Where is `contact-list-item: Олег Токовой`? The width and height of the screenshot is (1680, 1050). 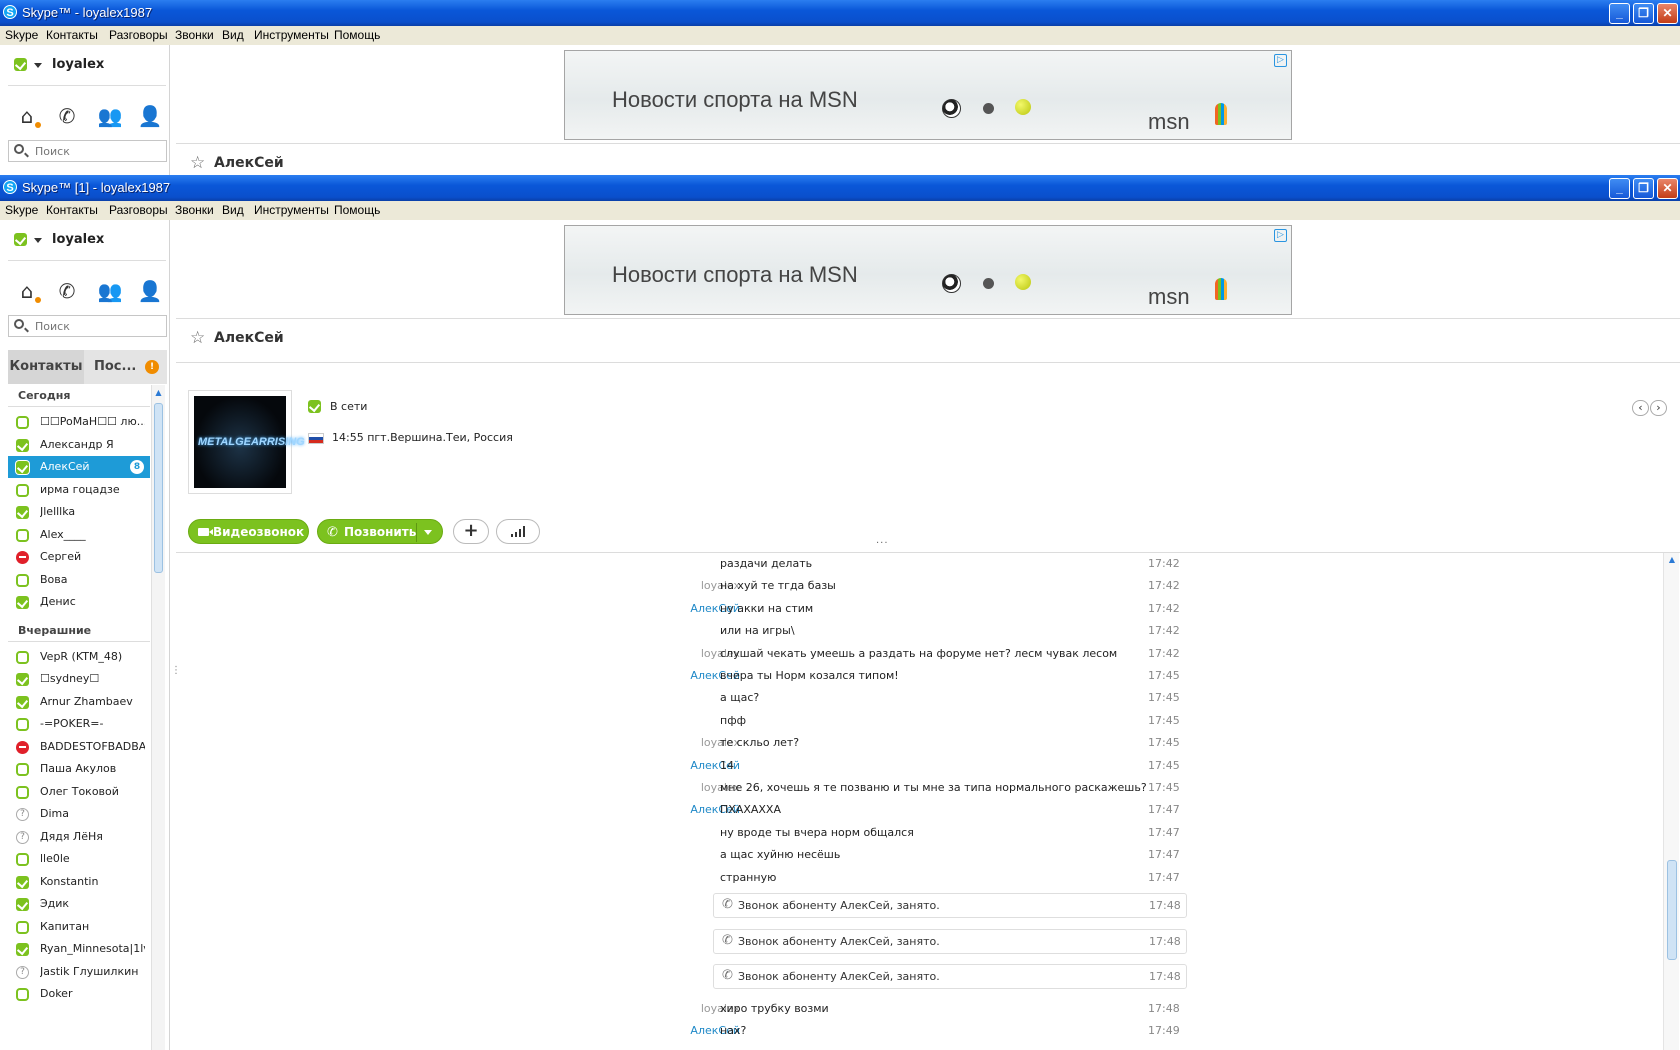 contact-list-item: Олег Токовой is located at coordinates (79, 792).